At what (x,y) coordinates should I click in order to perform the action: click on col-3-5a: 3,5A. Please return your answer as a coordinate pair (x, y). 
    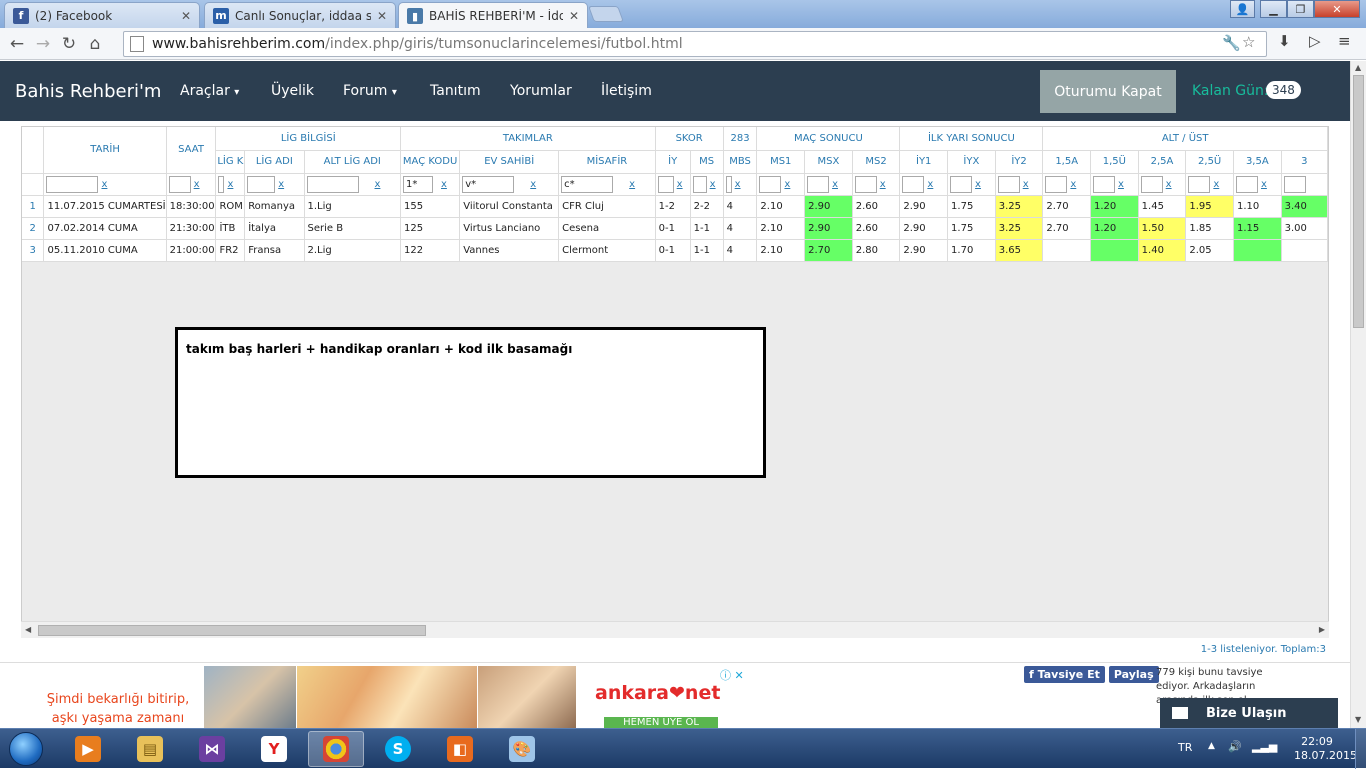
    Looking at the image, I should click on (1257, 162).